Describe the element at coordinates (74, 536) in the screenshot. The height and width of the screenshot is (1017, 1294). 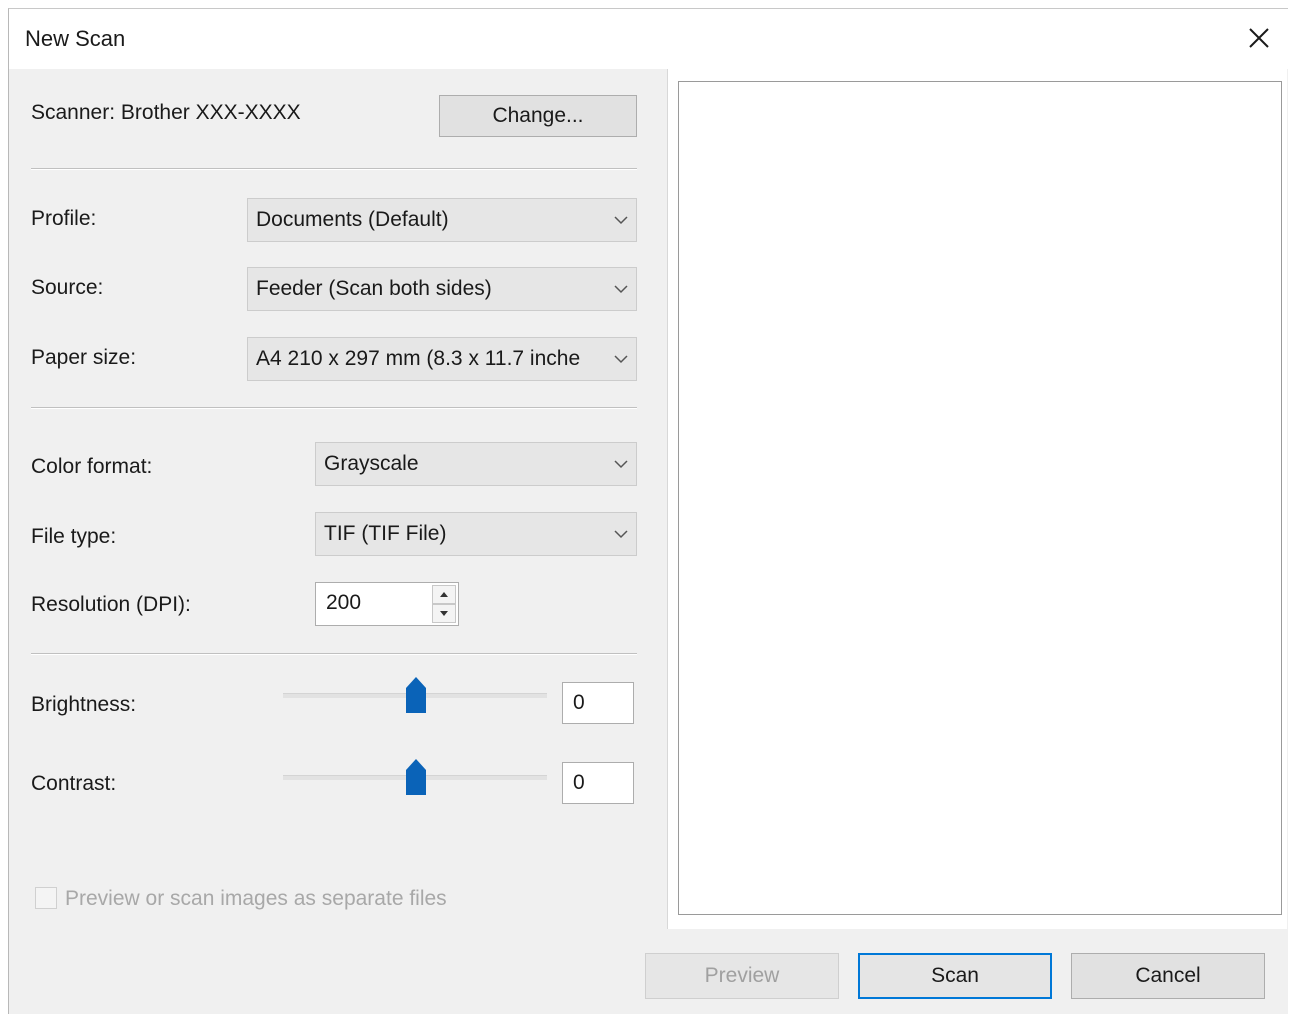
I see `file-type-label: File type:` at that location.